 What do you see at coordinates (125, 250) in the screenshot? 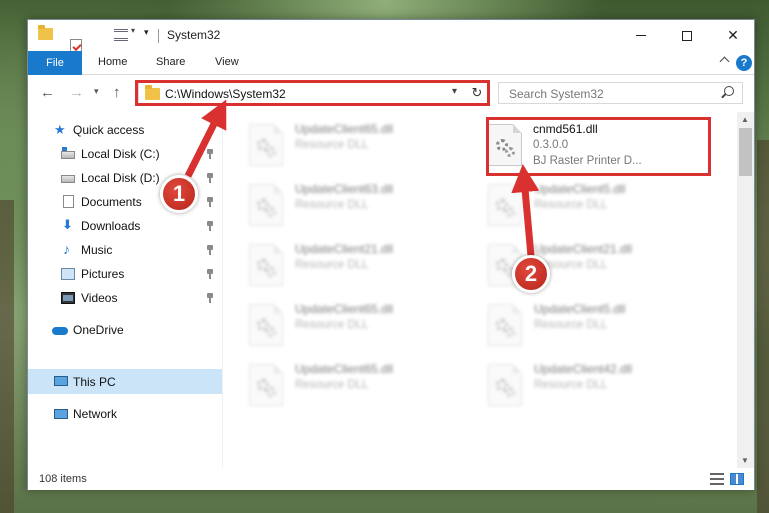
I see `sidebar-item-music: ♪ Music` at bounding box center [125, 250].